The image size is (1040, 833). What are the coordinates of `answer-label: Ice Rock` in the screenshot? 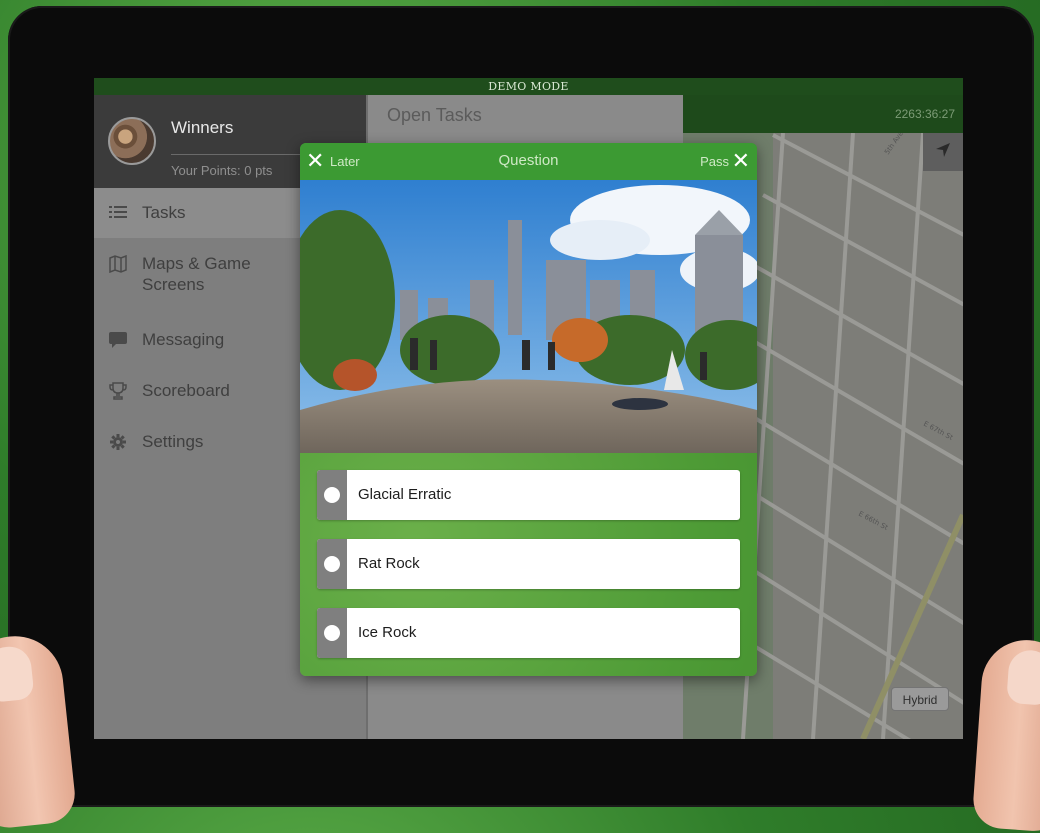 It's located at (387, 632).